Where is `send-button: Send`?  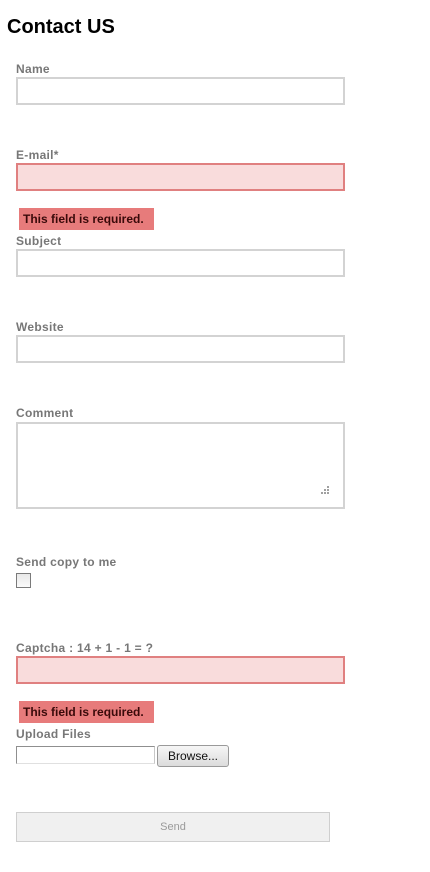 send-button: Send is located at coordinates (173, 827).